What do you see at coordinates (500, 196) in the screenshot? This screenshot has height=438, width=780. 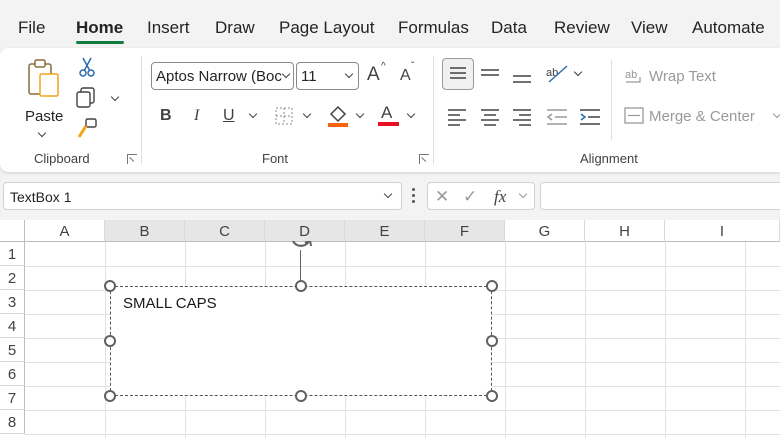 I see `insert-function-icon: fx` at bounding box center [500, 196].